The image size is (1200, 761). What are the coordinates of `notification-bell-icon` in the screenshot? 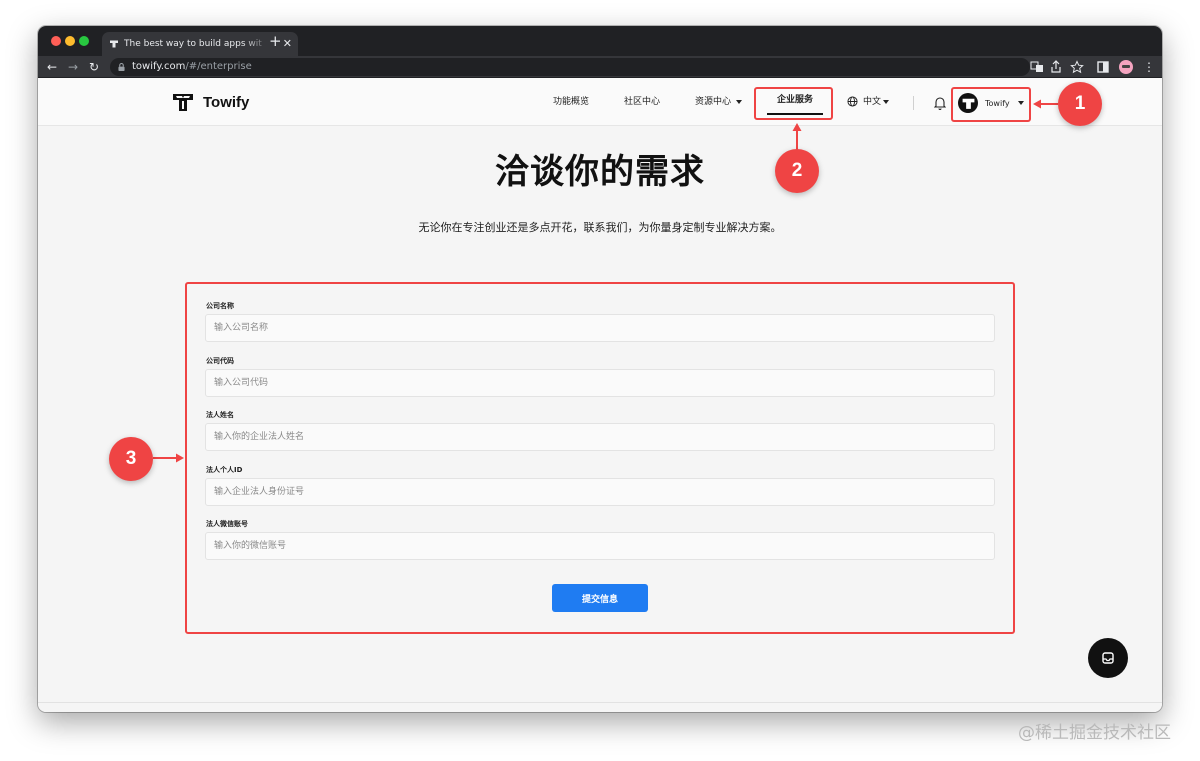 It's located at (940, 103).